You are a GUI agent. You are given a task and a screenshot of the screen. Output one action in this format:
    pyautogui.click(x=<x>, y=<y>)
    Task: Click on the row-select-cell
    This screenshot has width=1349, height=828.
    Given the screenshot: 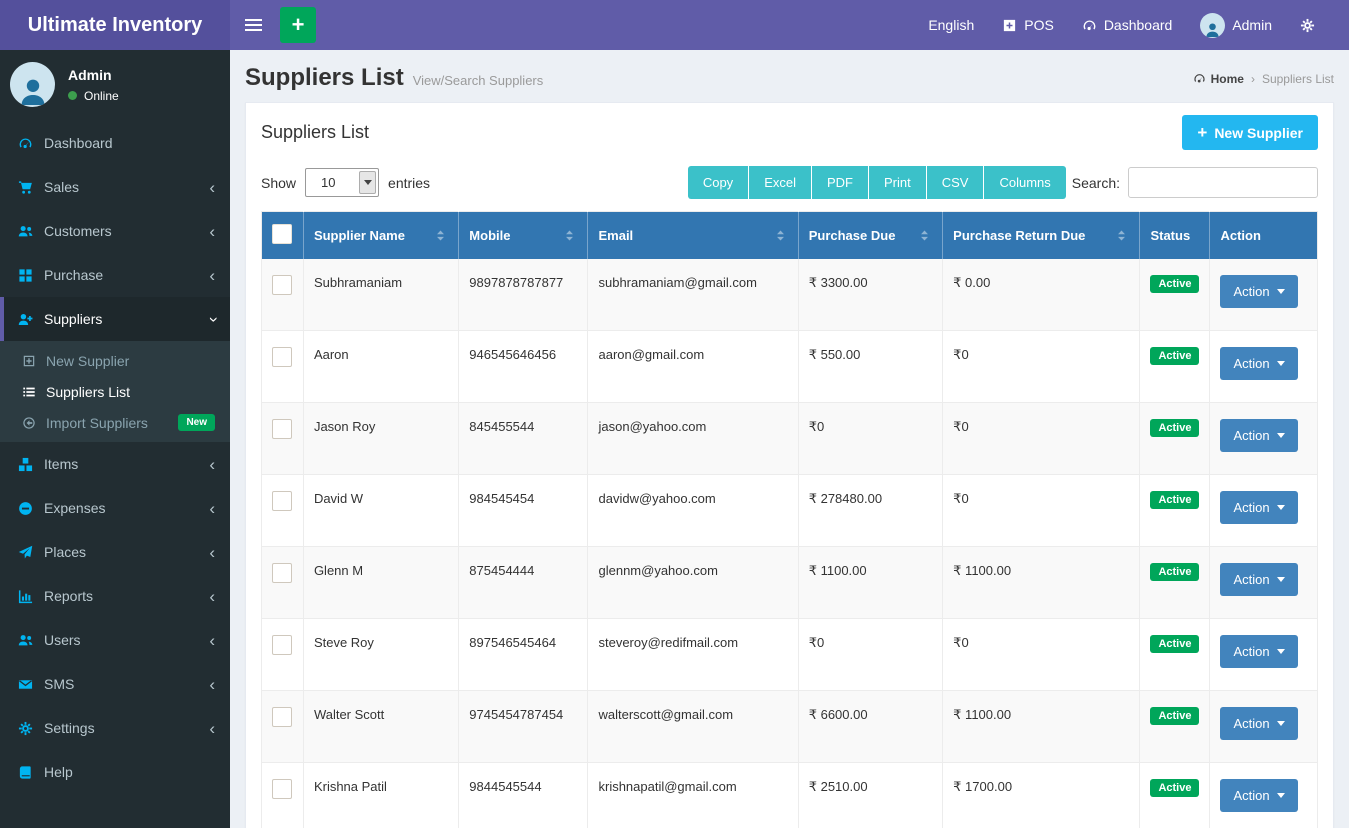 What is the action you would take?
    pyautogui.click(x=282, y=654)
    